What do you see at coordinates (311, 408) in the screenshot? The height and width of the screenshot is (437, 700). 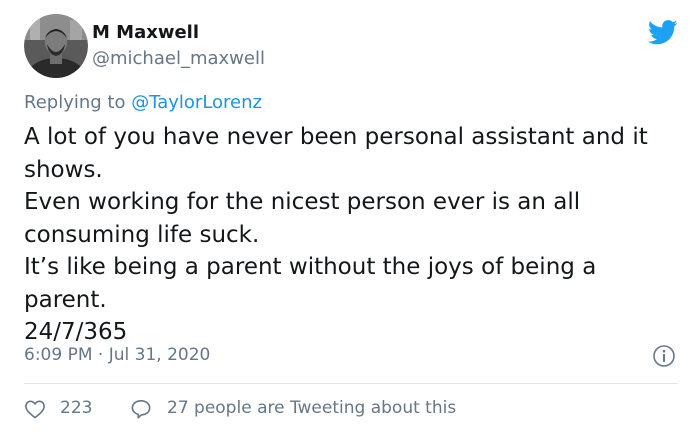 I see `tweeting-about-link: 27 people are Tweeting about this` at bounding box center [311, 408].